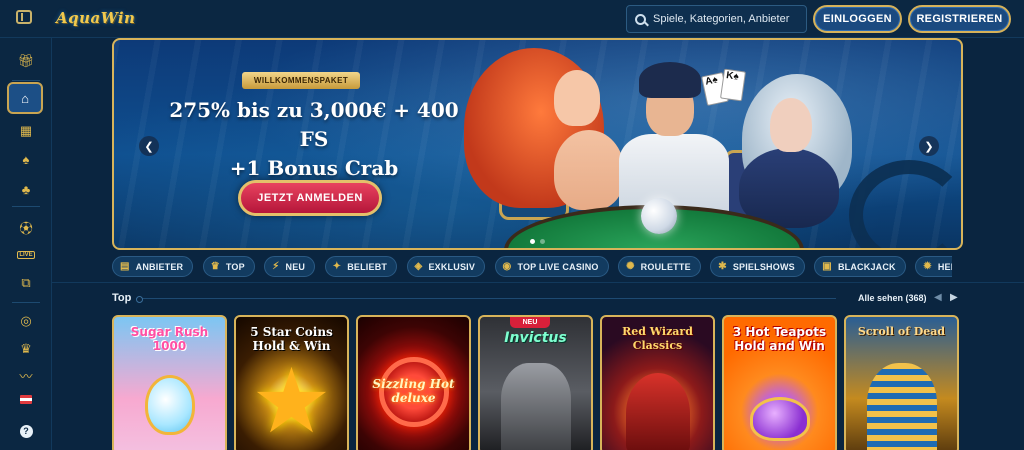  What do you see at coordinates (95, 18) in the screenshot?
I see `logo: AquaWin` at bounding box center [95, 18].